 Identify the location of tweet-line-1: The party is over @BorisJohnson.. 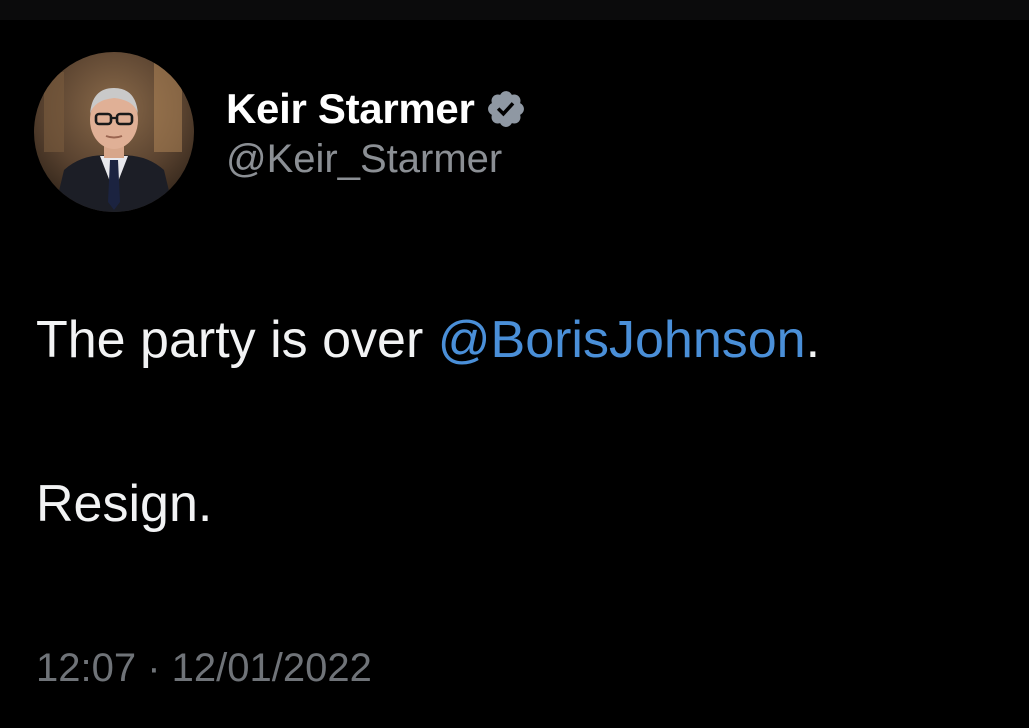
(516, 340).